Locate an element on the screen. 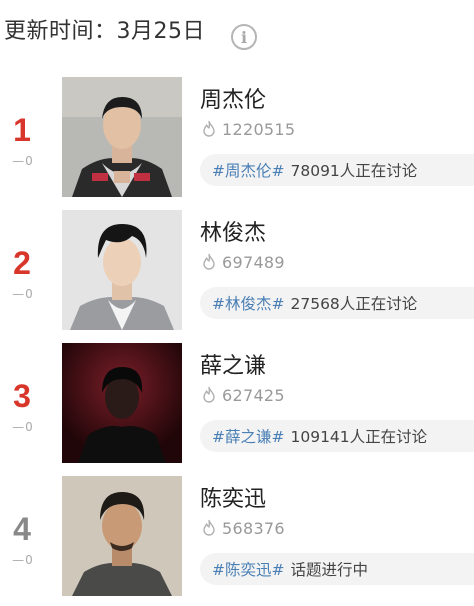  topic-desc: 话题进行中 is located at coordinates (329, 570).